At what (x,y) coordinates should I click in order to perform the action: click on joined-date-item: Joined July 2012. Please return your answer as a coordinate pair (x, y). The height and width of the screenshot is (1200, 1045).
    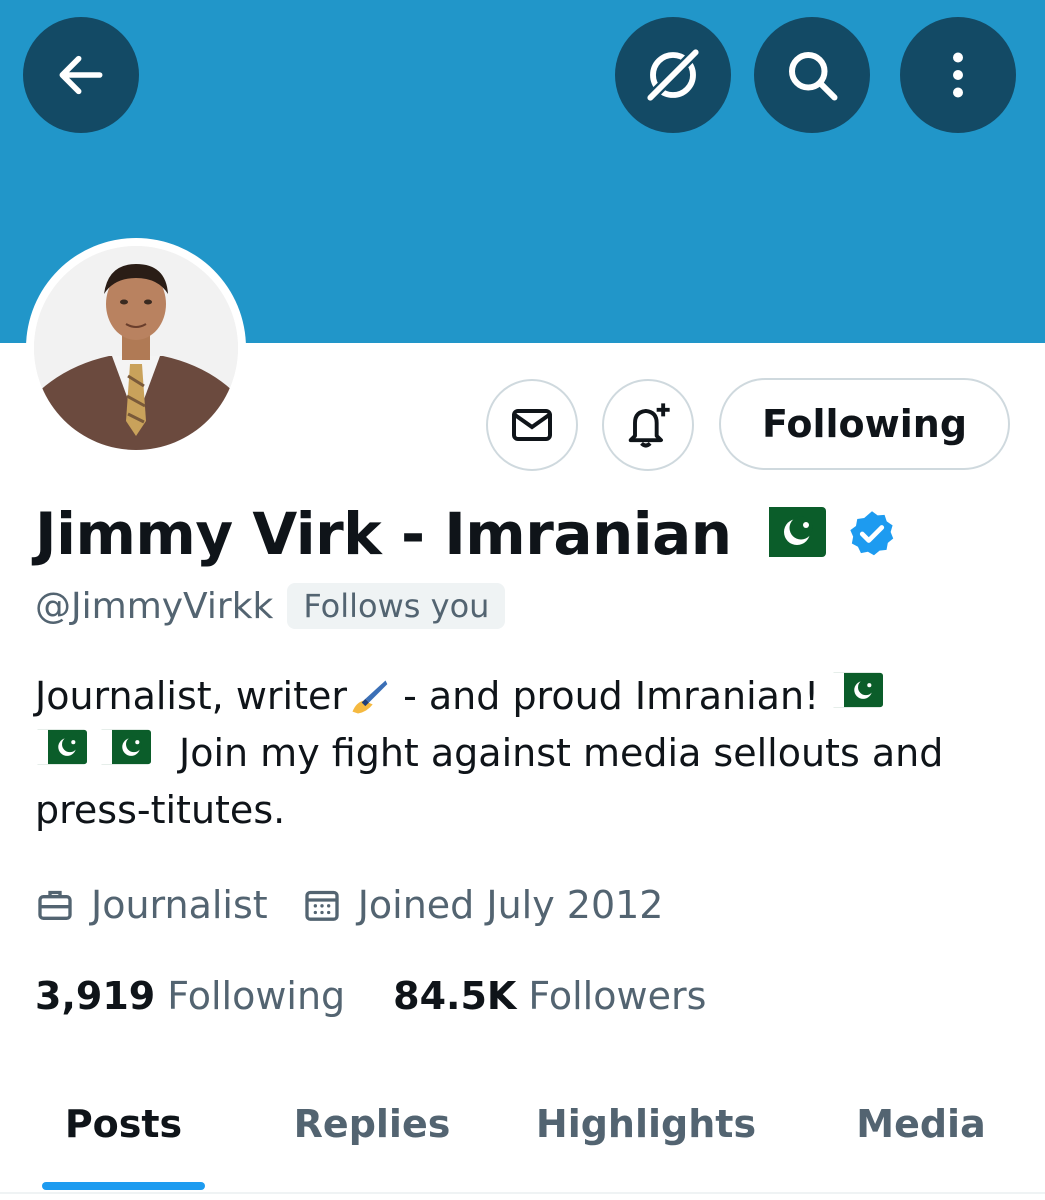
    Looking at the image, I should click on (483, 905).